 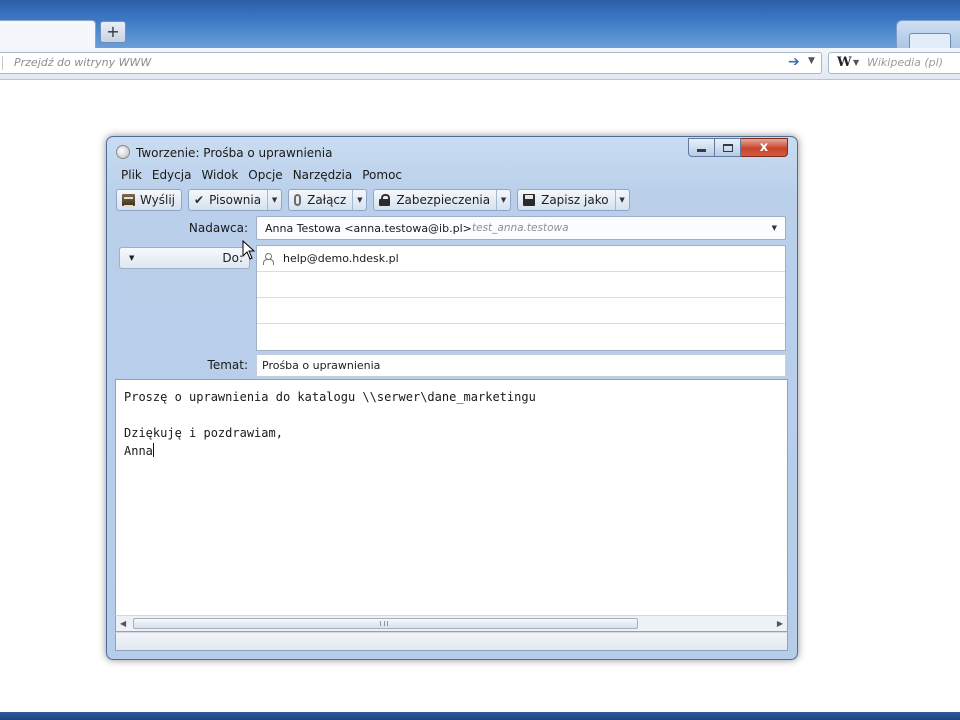 I want to click on close-button: x, so click(x=764, y=147).